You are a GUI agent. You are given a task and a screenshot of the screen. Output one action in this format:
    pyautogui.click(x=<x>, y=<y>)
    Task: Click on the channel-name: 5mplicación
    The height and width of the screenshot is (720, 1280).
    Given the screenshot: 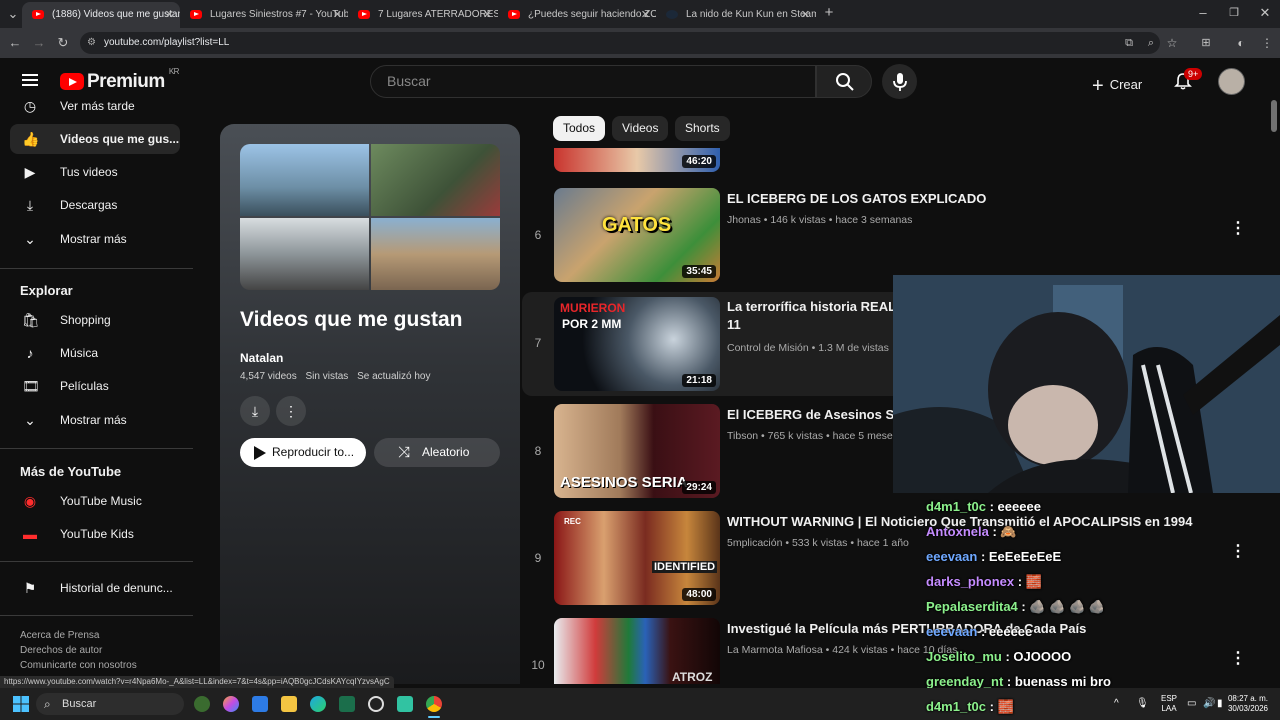 What is the action you would take?
    pyautogui.click(x=754, y=543)
    